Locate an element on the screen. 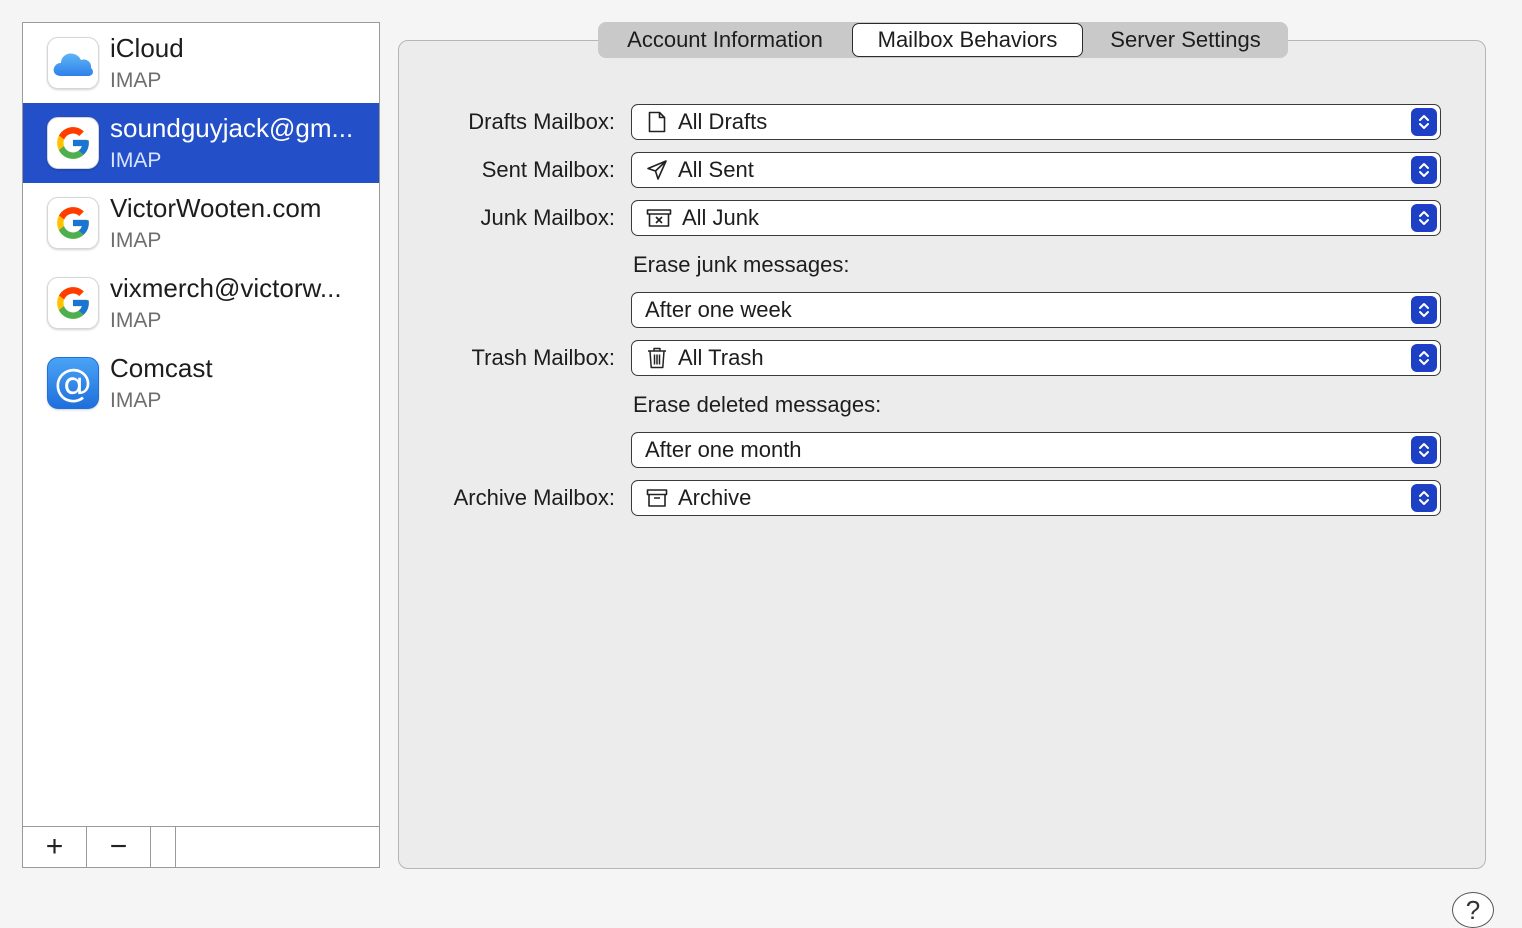 The image size is (1522, 928). account-name: Comcast is located at coordinates (161, 368).